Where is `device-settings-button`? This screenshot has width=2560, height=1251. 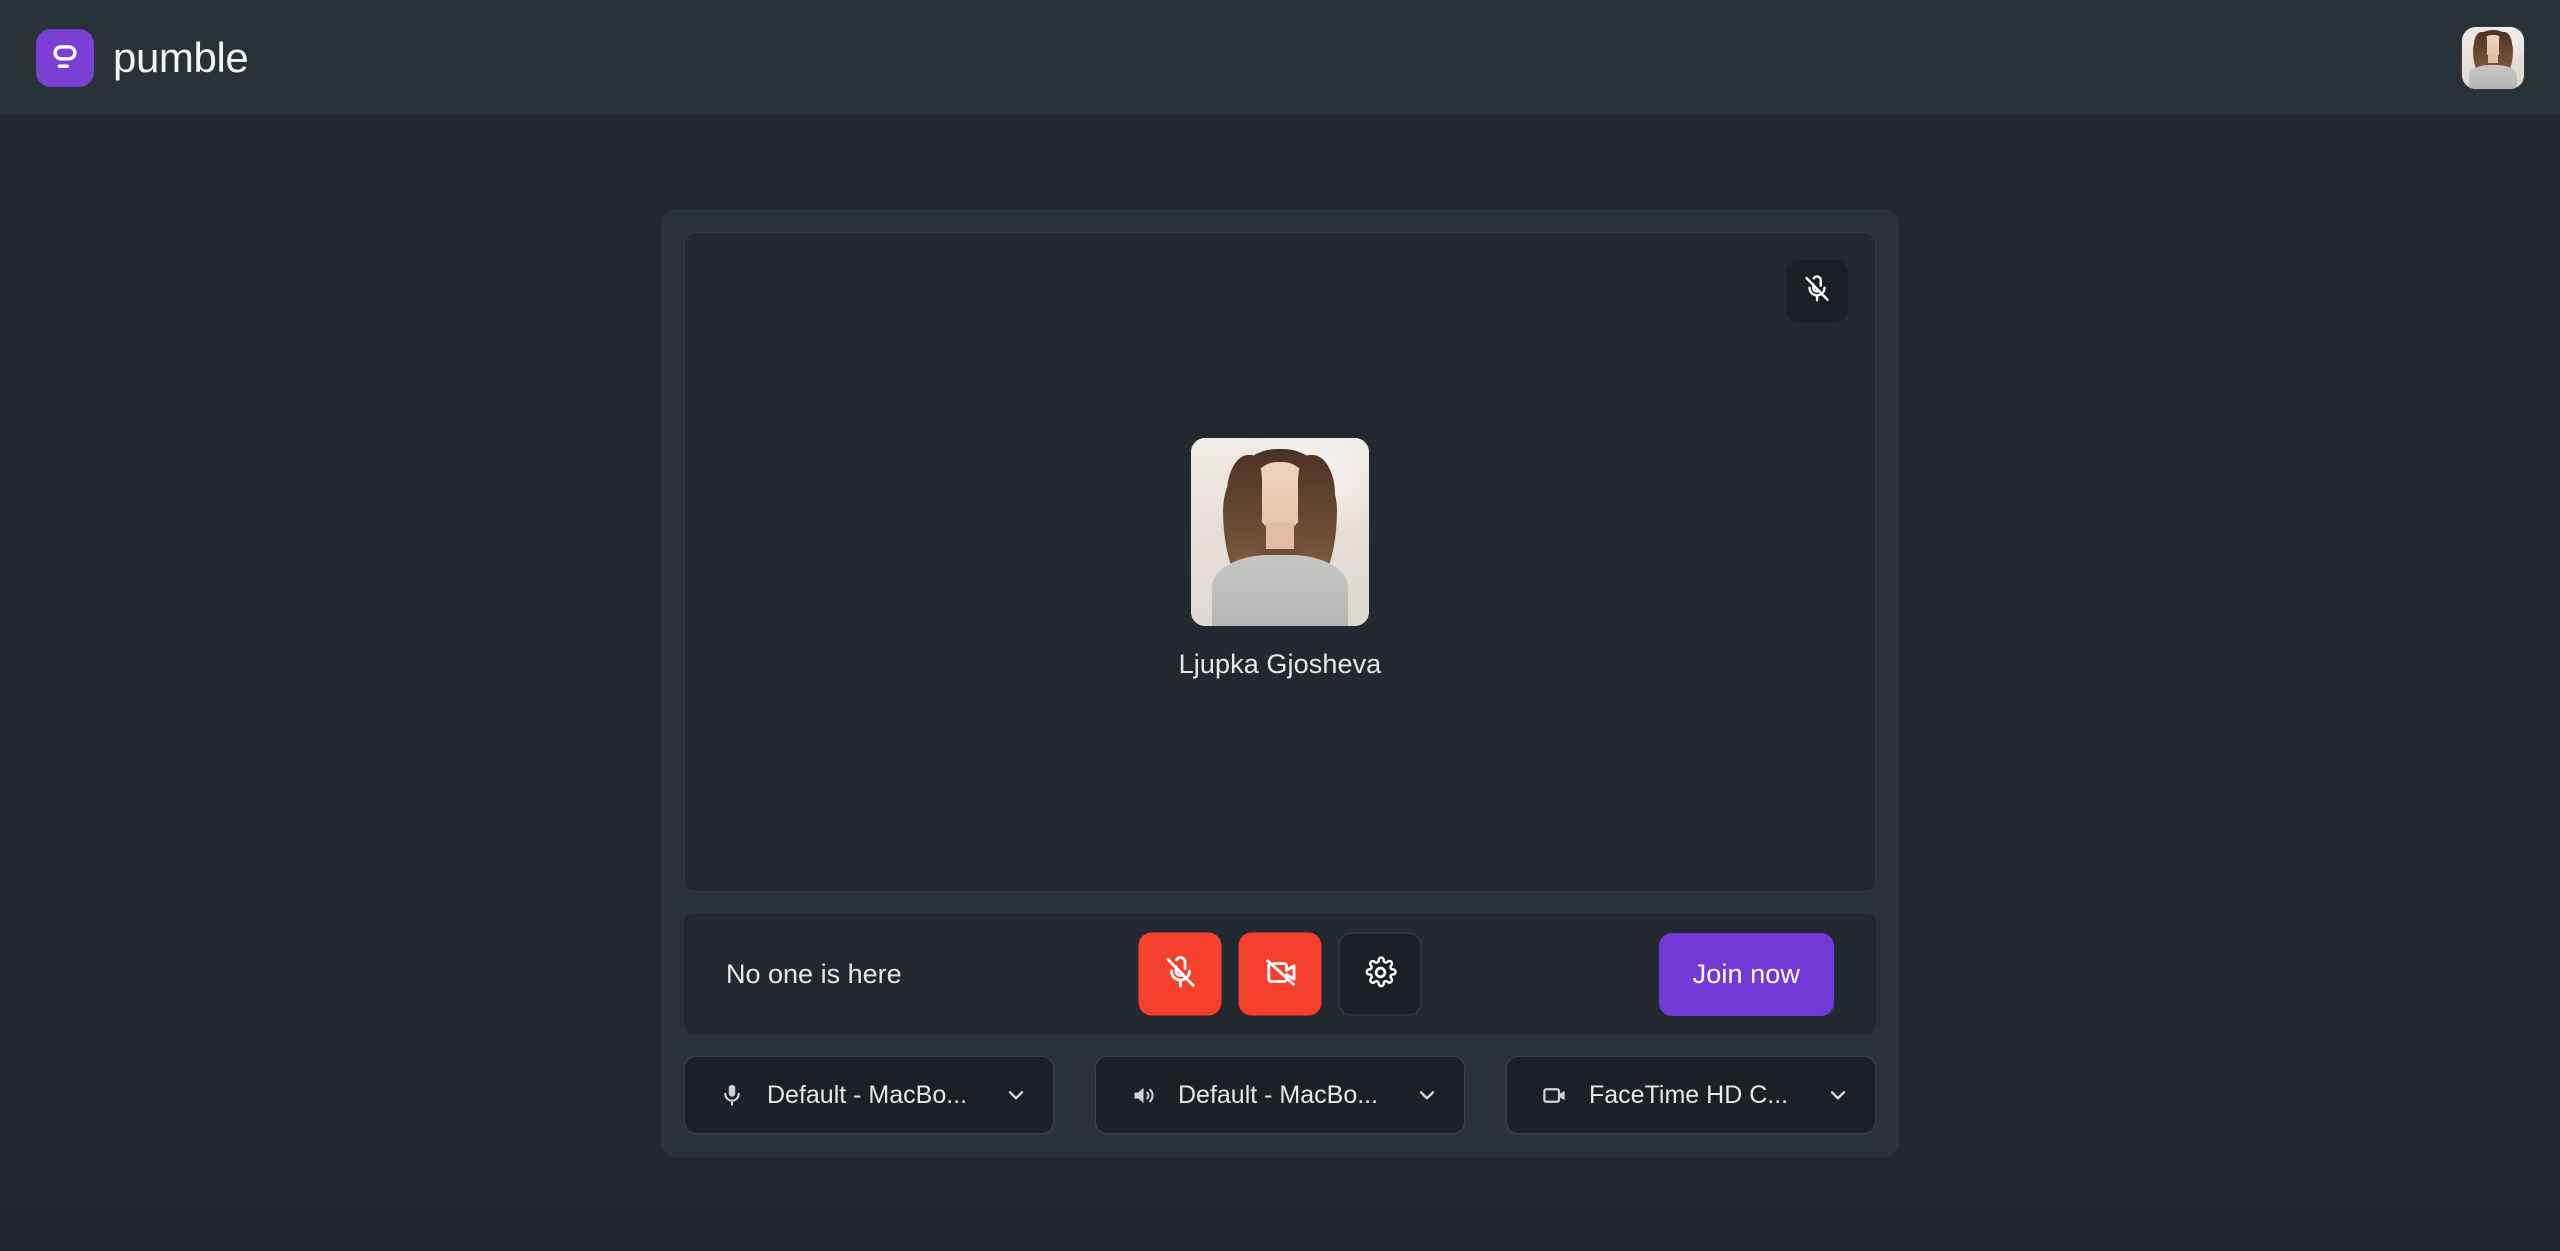 device-settings-button is located at coordinates (1380, 974).